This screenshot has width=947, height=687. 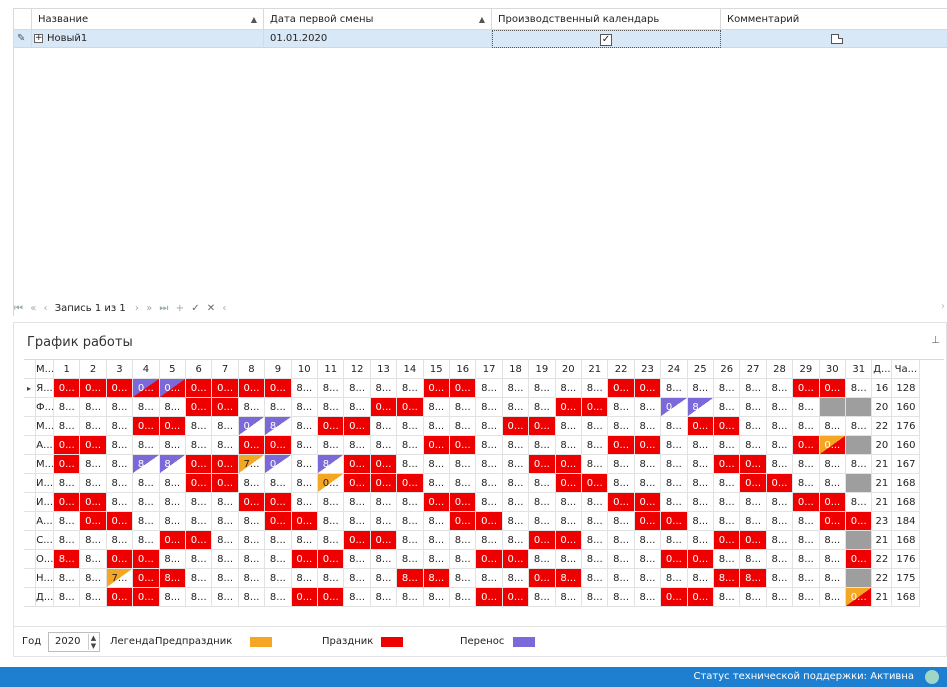 What do you see at coordinates (882, 407) in the screenshot?
I see `work-days-cell: 20` at bounding box center [882, 407].